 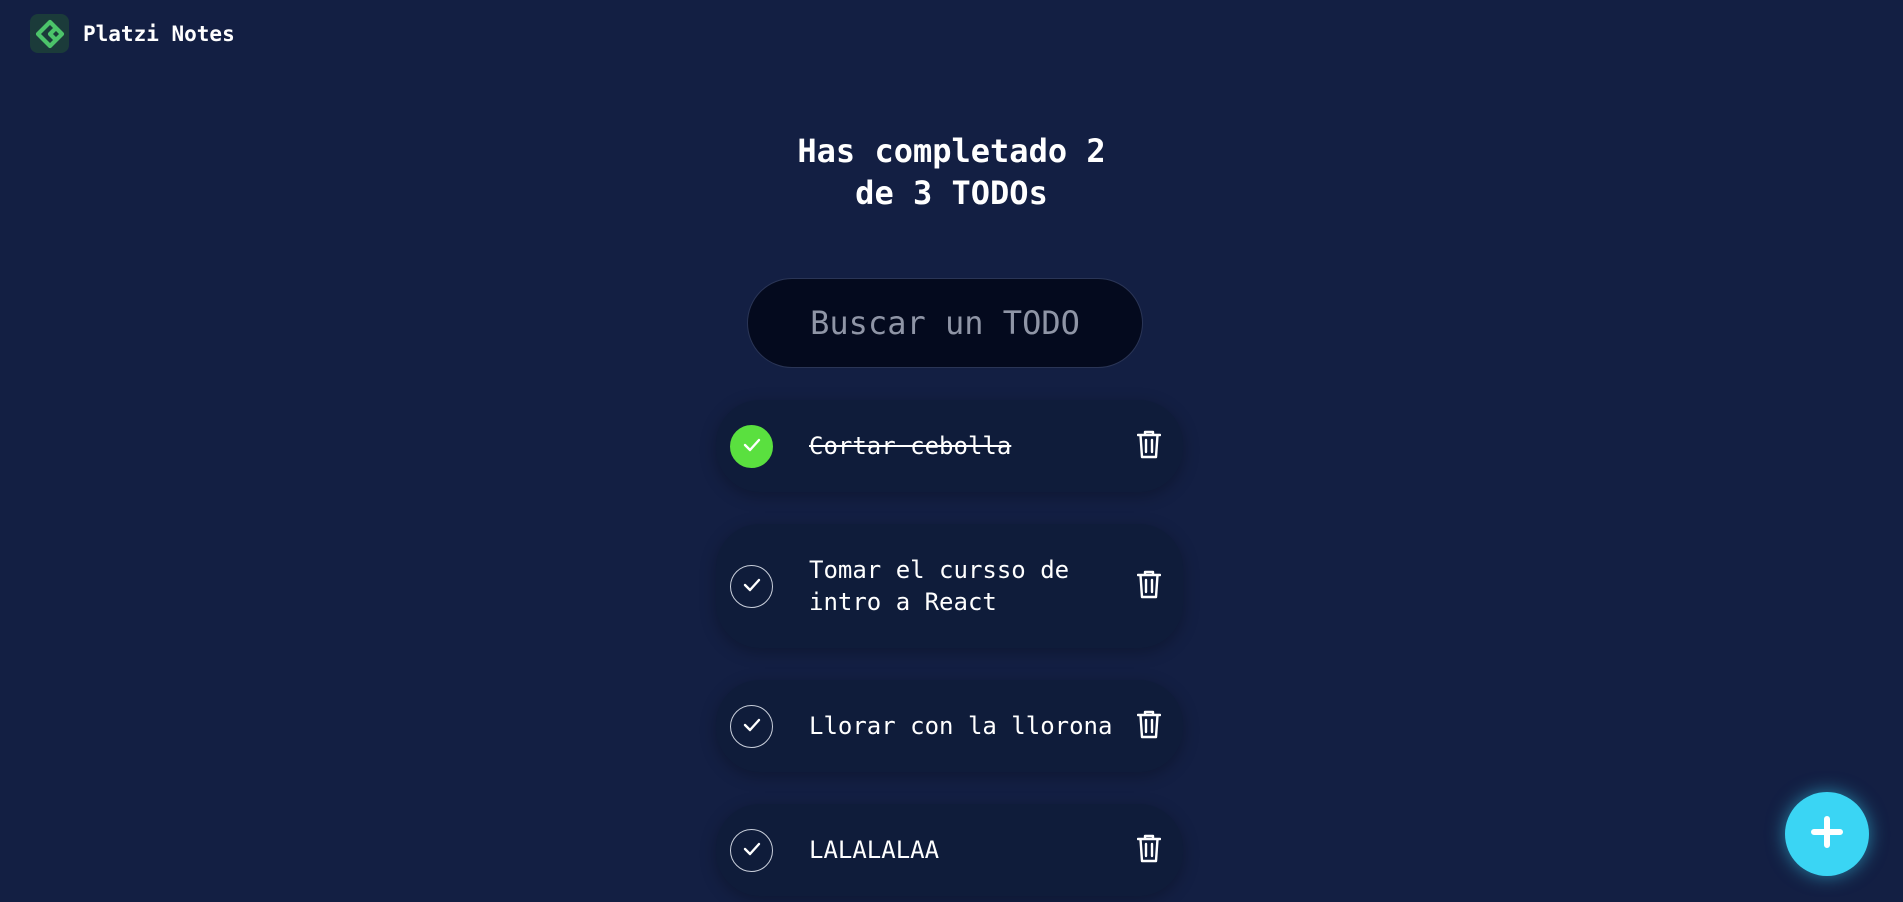 What do you see at coordinates (874, 850) in the screenshot?
I see `todo-text: LALALALAA` at bounding box center [874, 850].